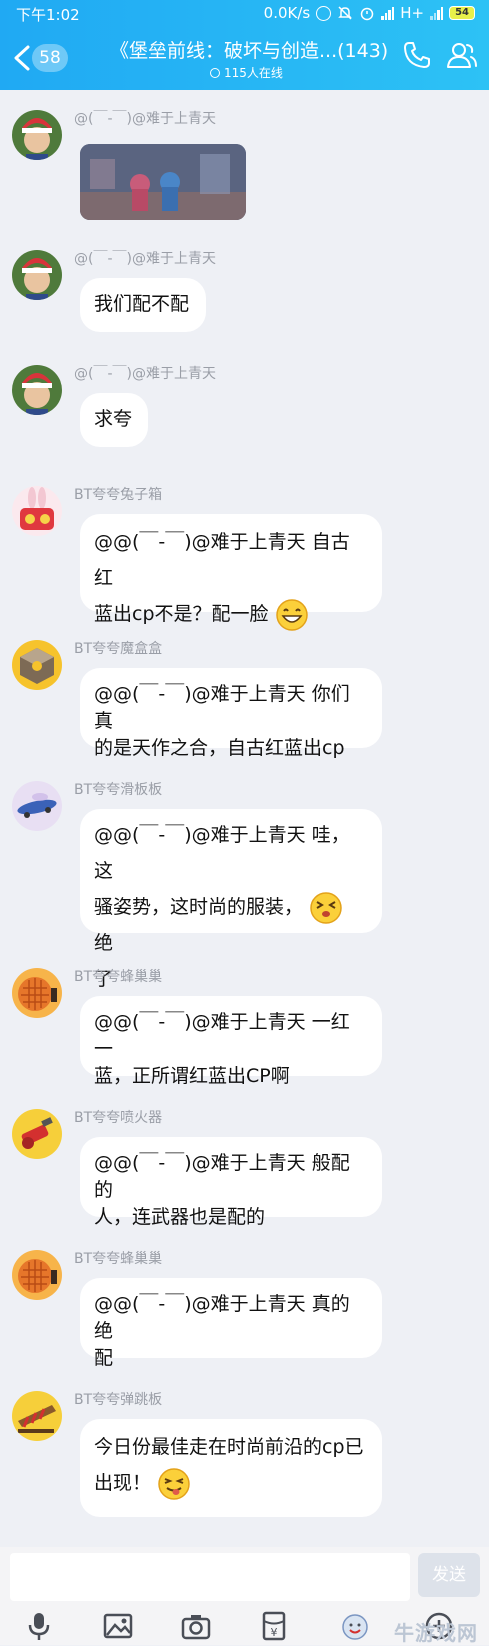 Image resolution: width=489 pixels, height=1646 pixels. I want to click on flamethrower-avatar-icon, so click(37, 1134).